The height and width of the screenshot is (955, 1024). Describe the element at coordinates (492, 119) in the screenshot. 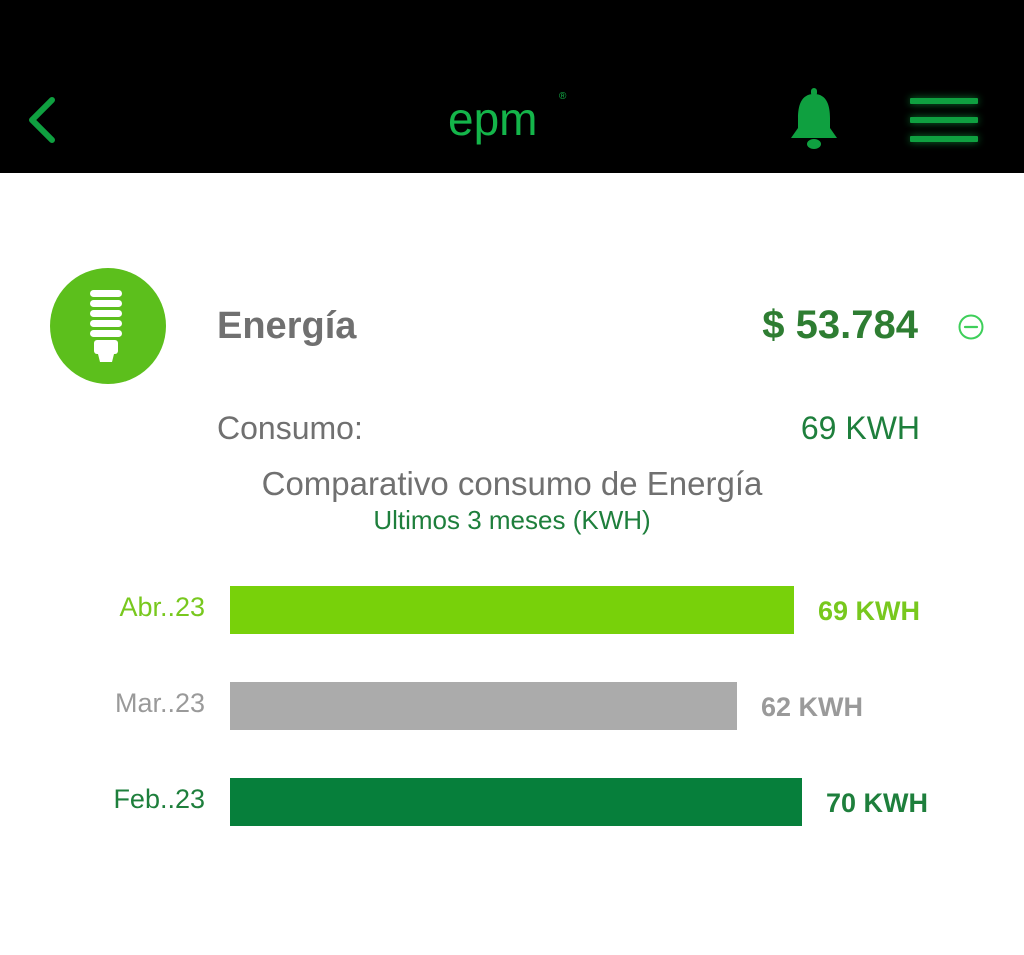

I see `logo-text: epm` at that location.